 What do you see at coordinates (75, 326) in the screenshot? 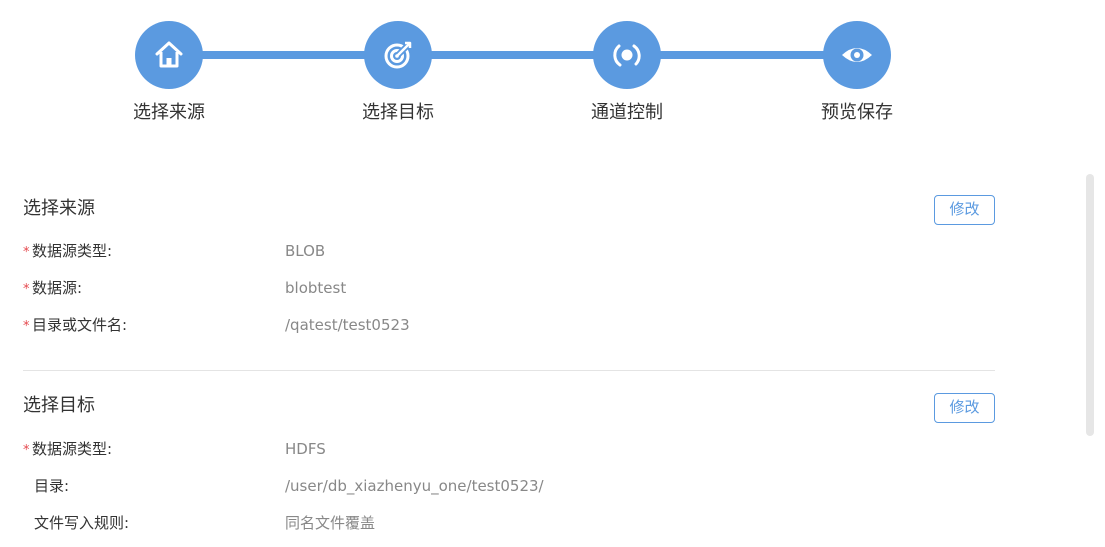
I see `field-label: * 目录或文件名:` at bounding box center [75, 326].